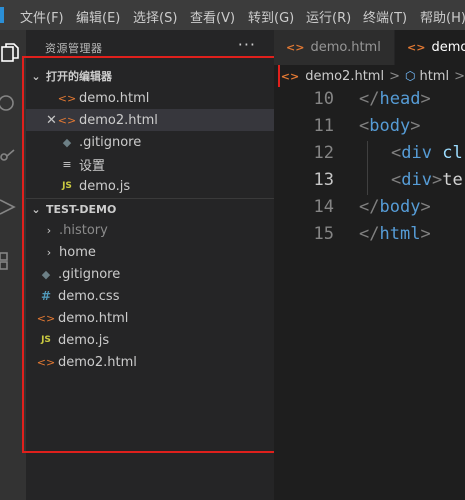 Image resolution: width=465 pixels, height=500 pixels. What do you see at coordinates (430, 47) in the screenshot?
I see `tab-demo2-html: <> demo2.html` at bounding box center [430, 47].